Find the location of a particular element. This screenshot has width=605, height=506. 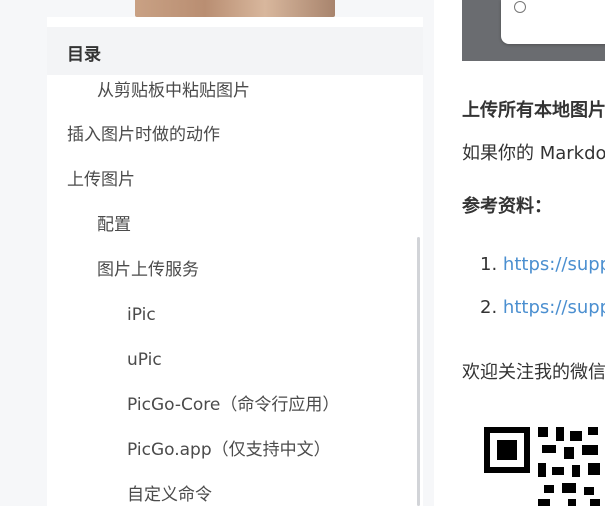

toc-item-upload-images: 上传图片 is located at coordinates (235, 180).